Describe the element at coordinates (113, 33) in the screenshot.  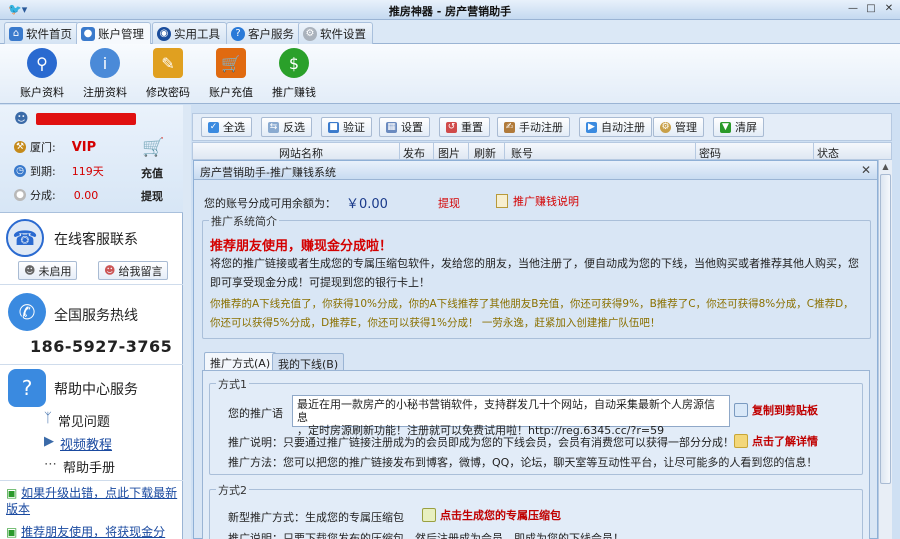
I see `tab-account: ● 账户管理` at that location.